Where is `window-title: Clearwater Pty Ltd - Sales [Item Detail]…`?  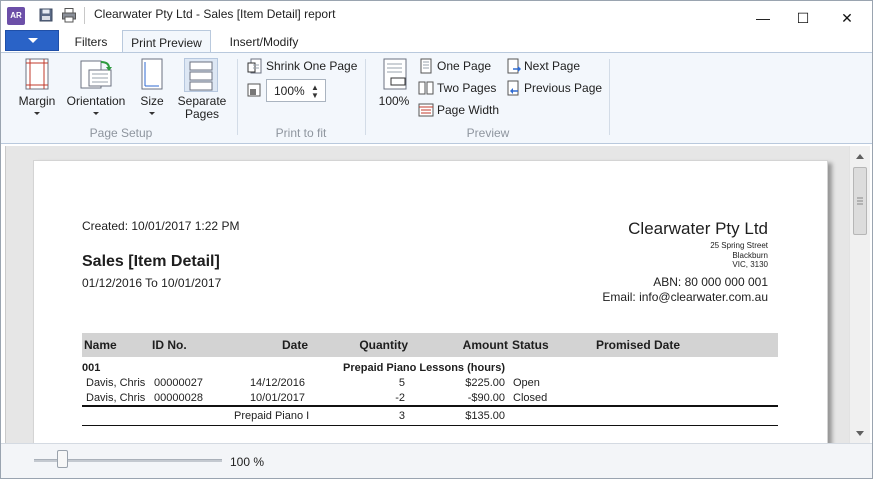
window-title: Clearwater Pty Ltd - Sales [Item Detail]… is located at coordinates (215, 14).